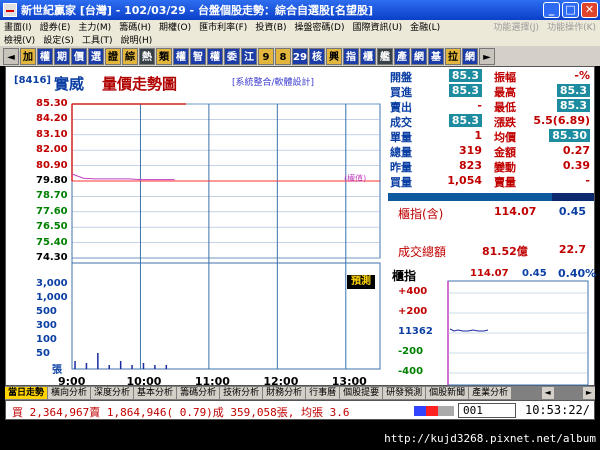 This screenshot has width=600, height=450. What do you see at coordinates (283, 56) in the screenshot?
I see `toolbar-button: 8` at bounding box center [283, 56].